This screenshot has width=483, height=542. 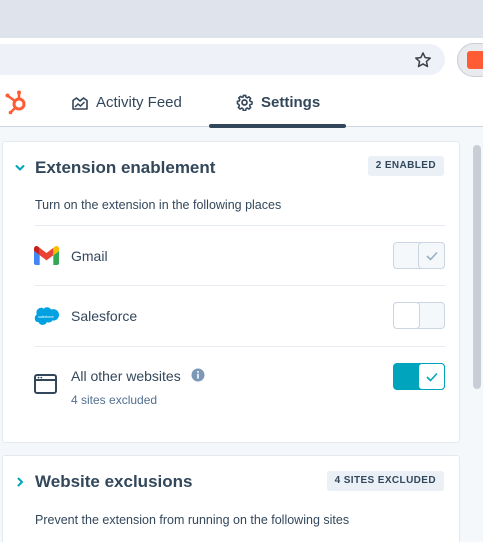 I want to click on gmail-icon, so click(x=46, y=255).